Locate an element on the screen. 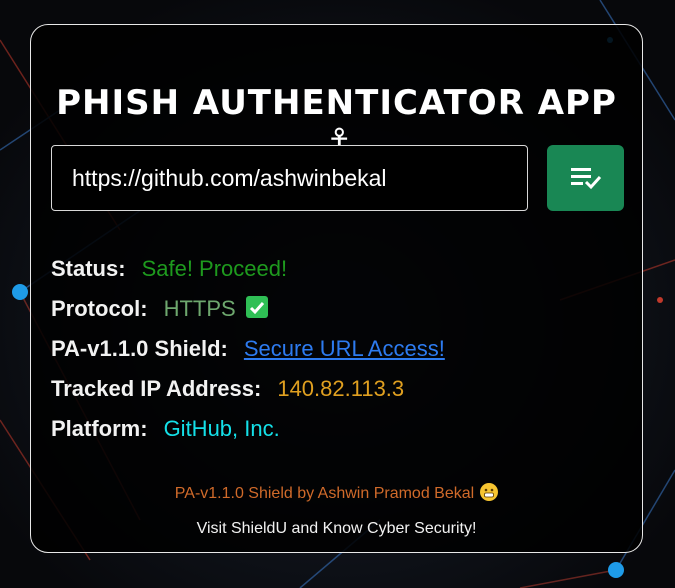  ip-value: 140.82.113.3 is located at coordinates (341, 388).